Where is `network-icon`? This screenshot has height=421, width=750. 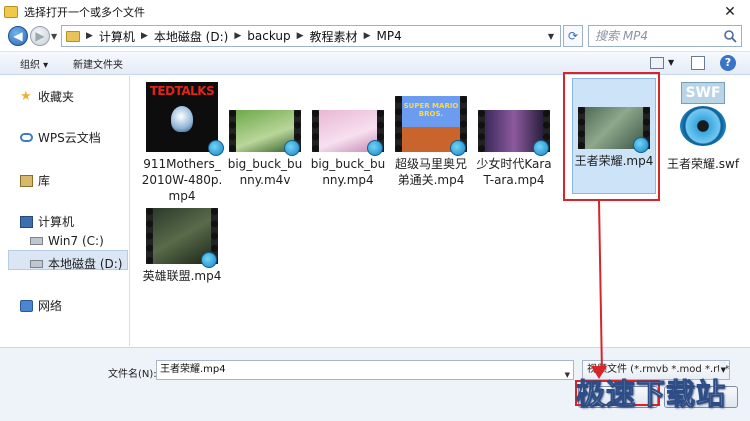 network-icon is located at coordinates (26, 305).